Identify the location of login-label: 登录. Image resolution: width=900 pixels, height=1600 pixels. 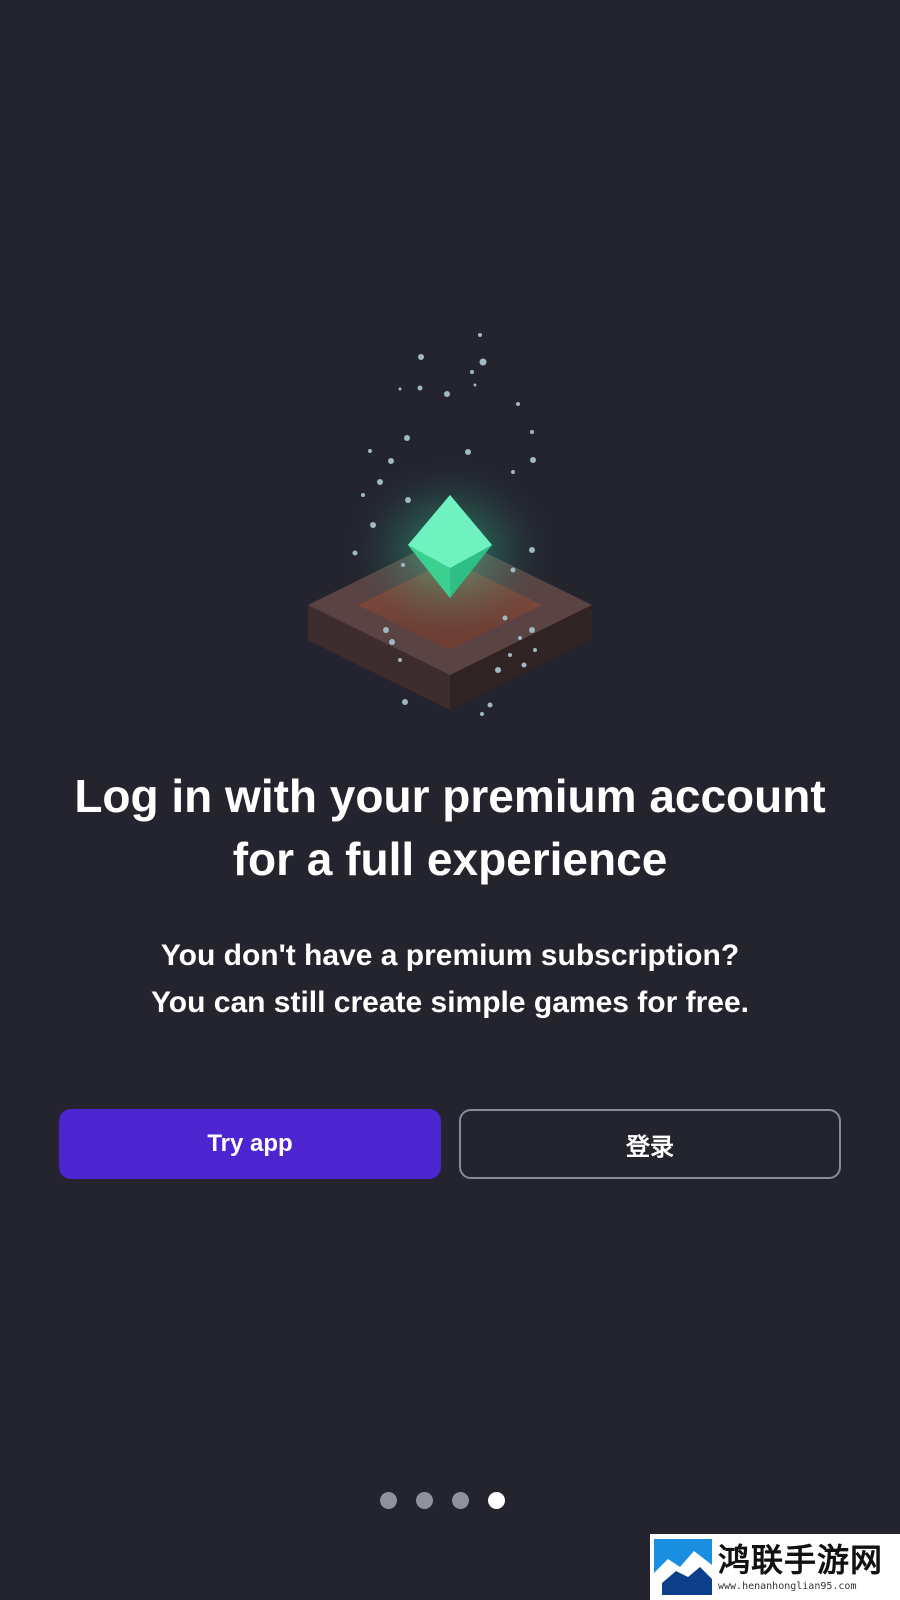
(650, 1146).